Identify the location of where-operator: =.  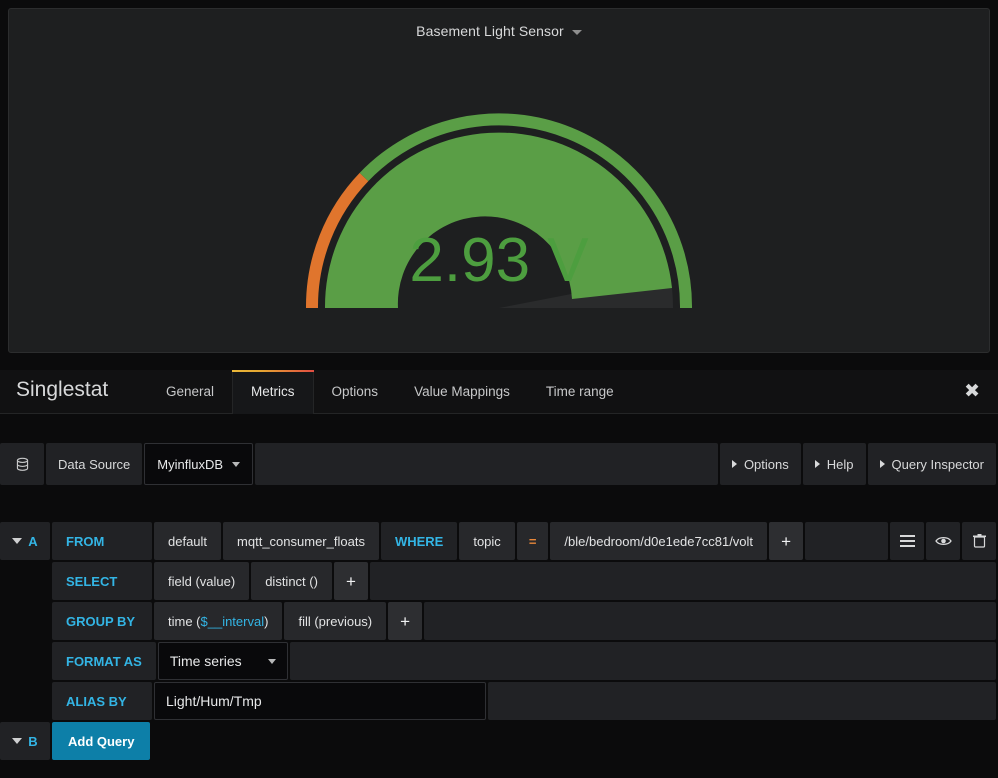
(532, 541).